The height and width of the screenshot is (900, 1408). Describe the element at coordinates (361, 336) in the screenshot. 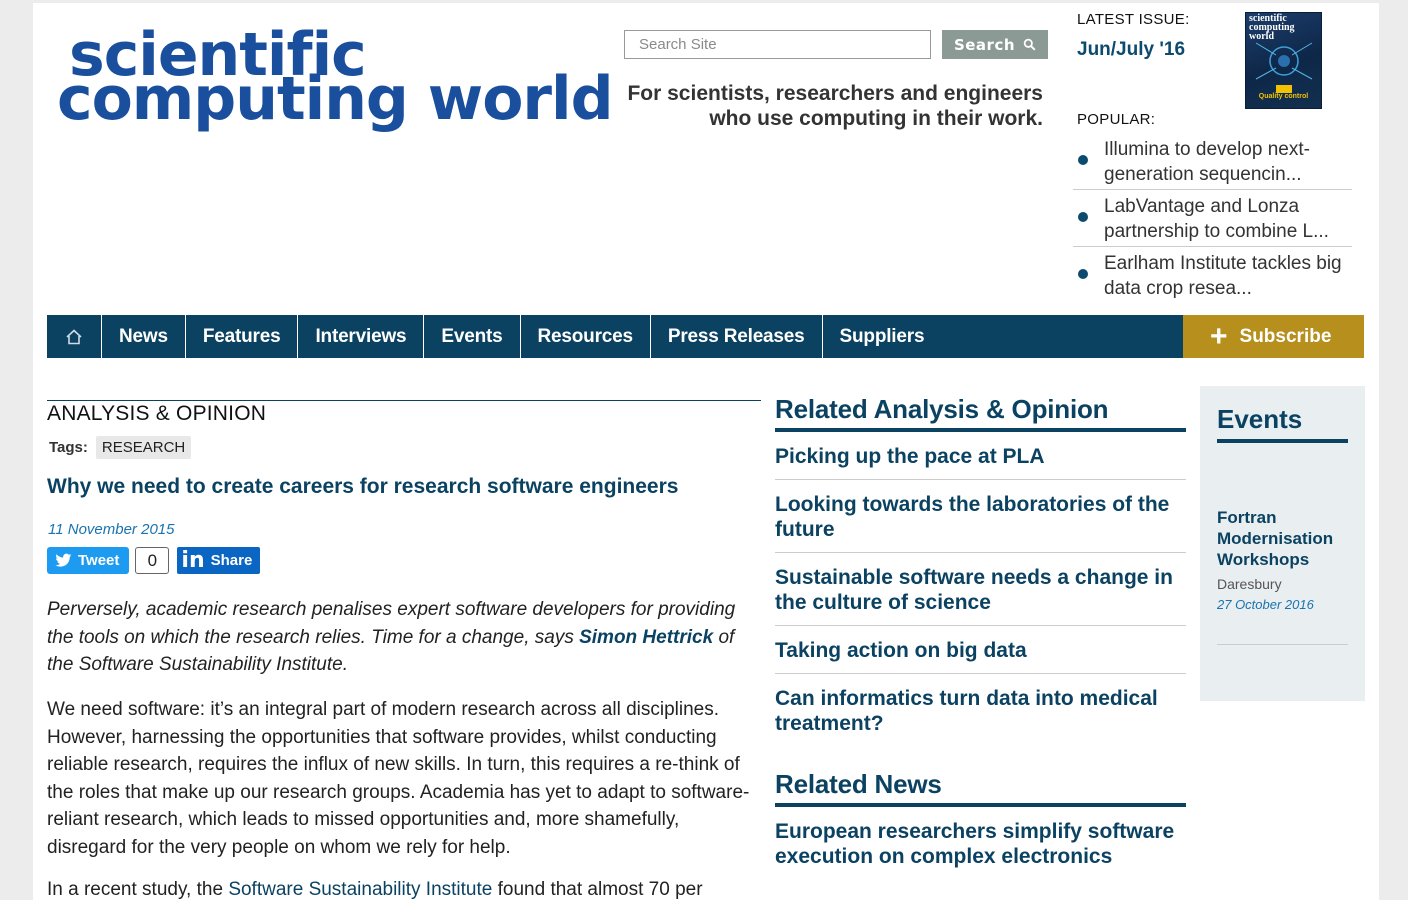

I see `nav-interviews: Interviews` at that location.